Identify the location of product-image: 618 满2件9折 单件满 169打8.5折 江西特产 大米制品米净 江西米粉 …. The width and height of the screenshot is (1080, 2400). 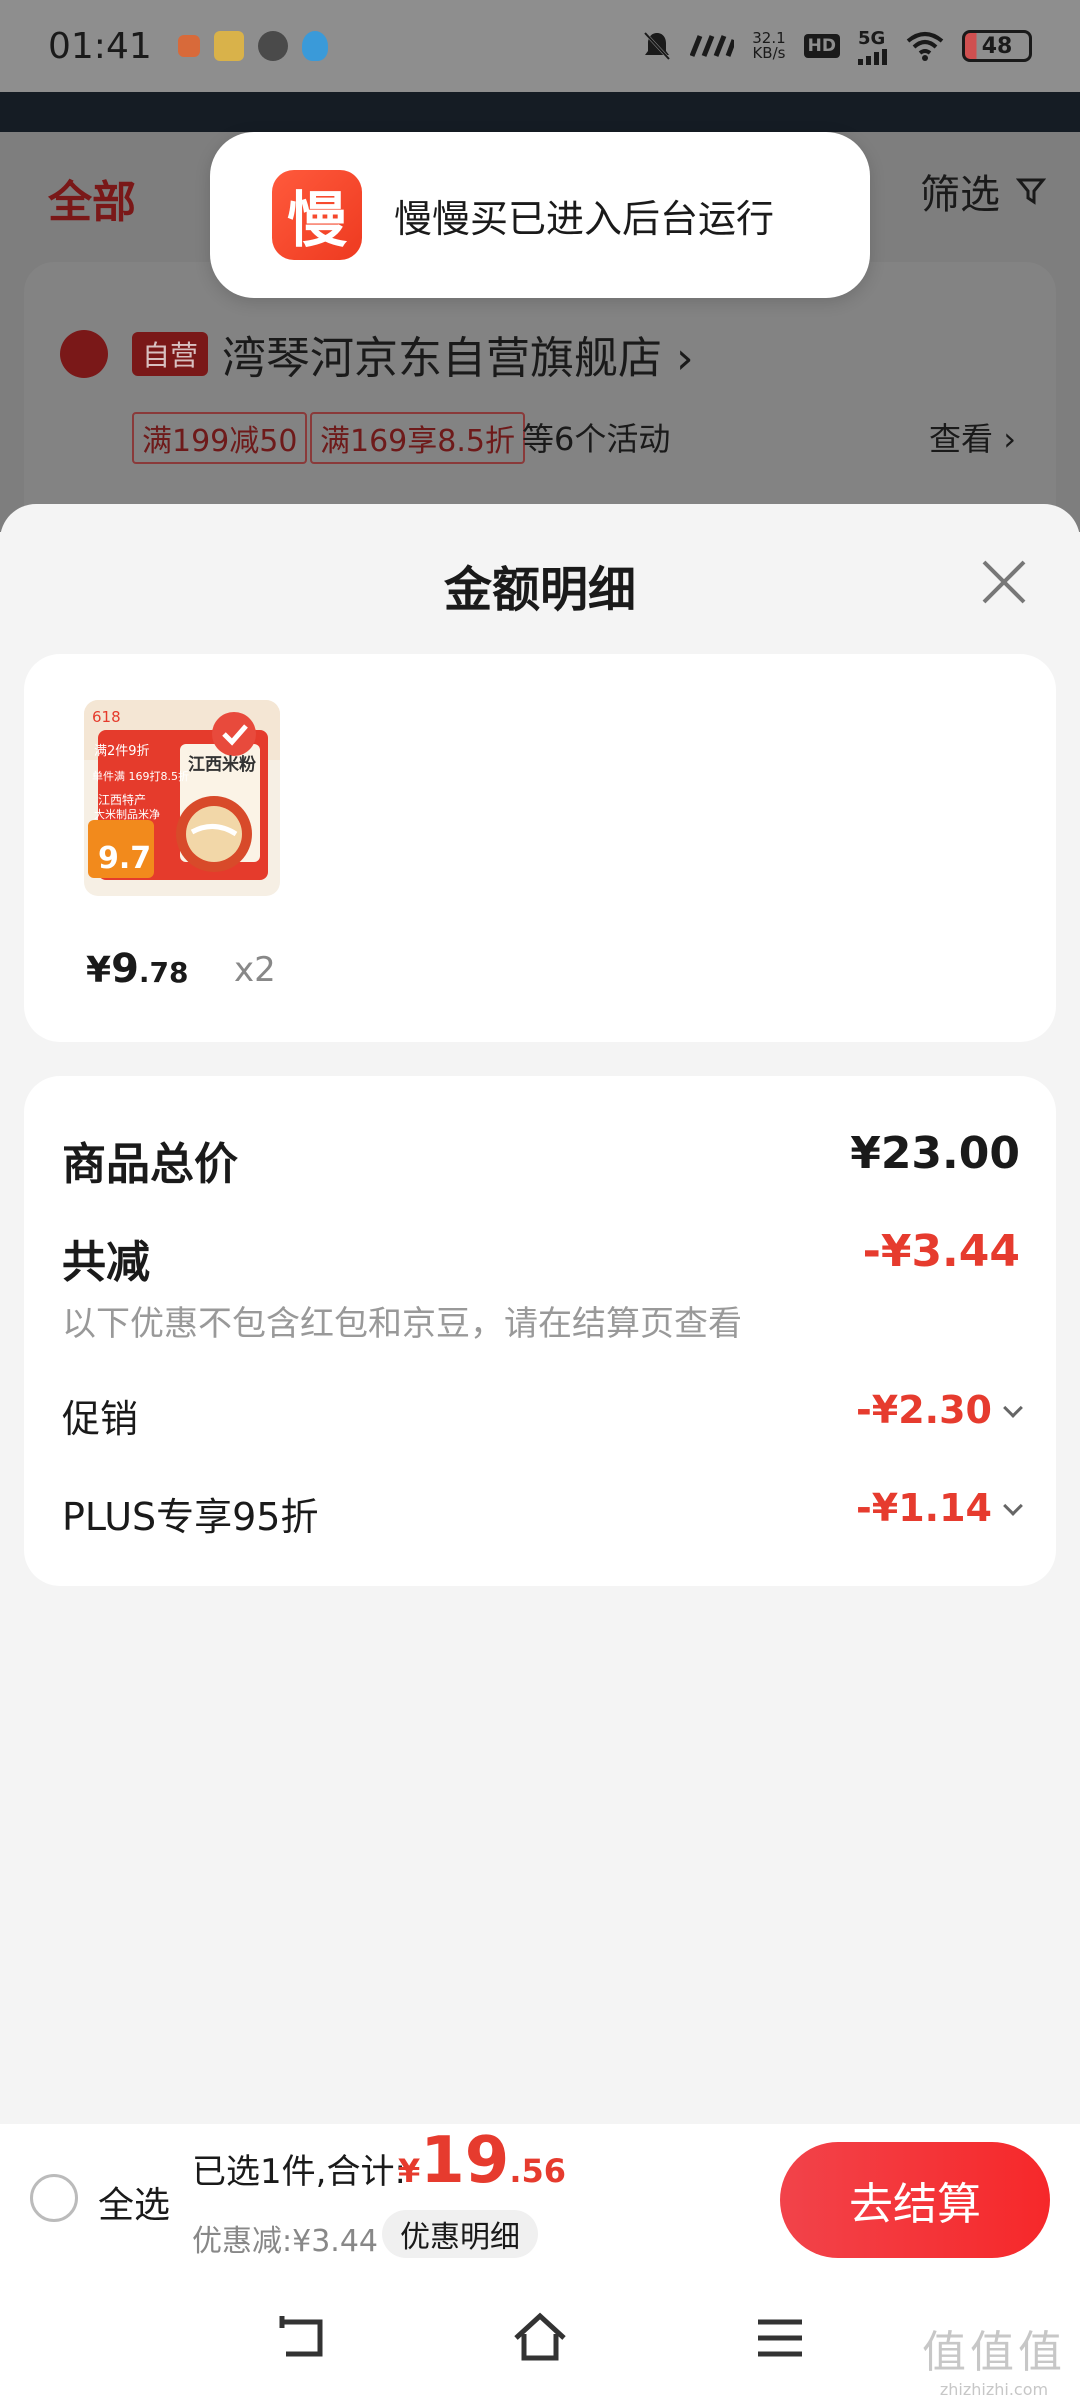
(182, 798).